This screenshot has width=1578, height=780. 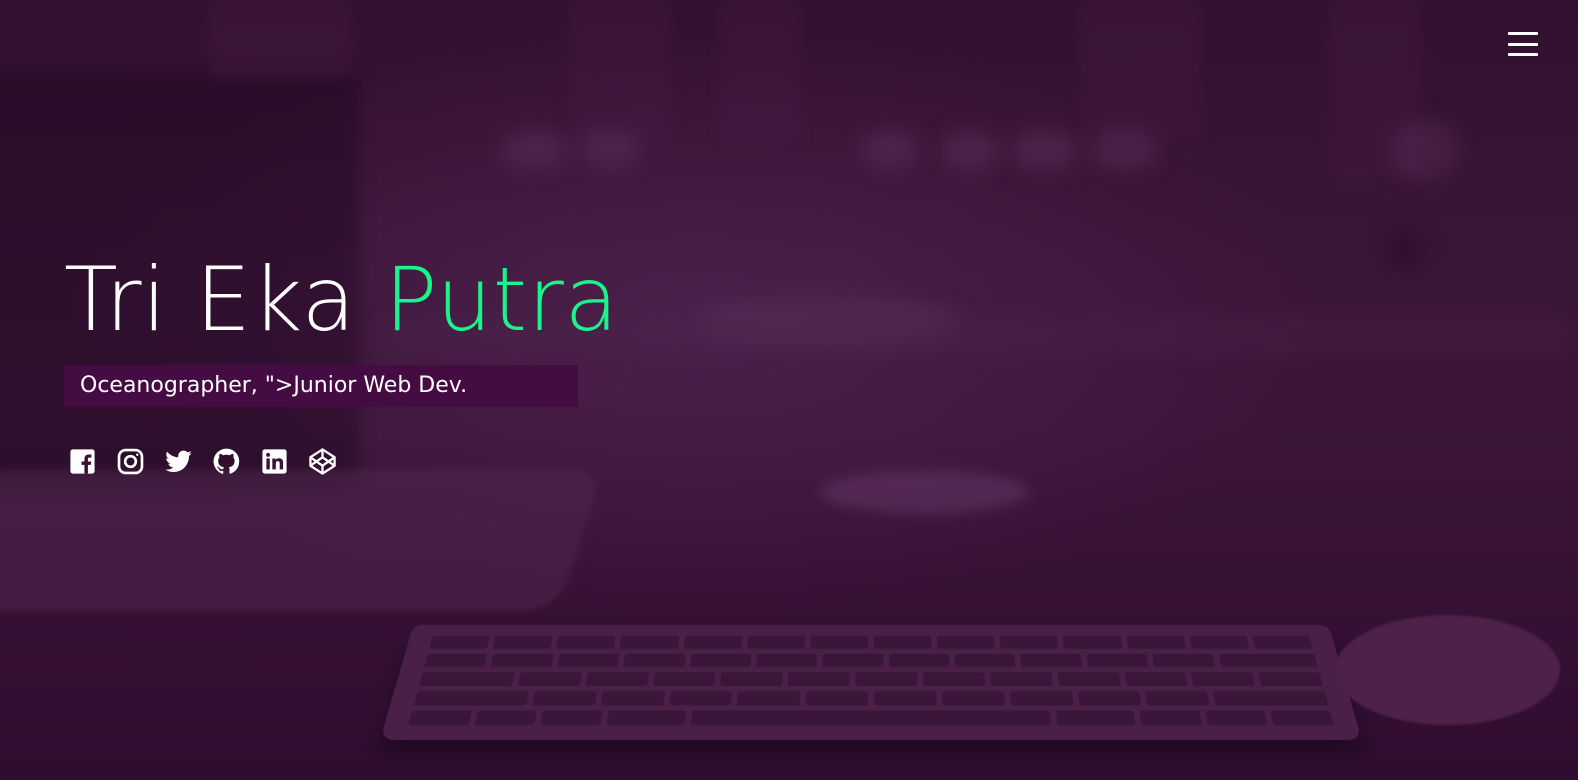 I want to click on instagram-icon, so click(x=130, y=461).